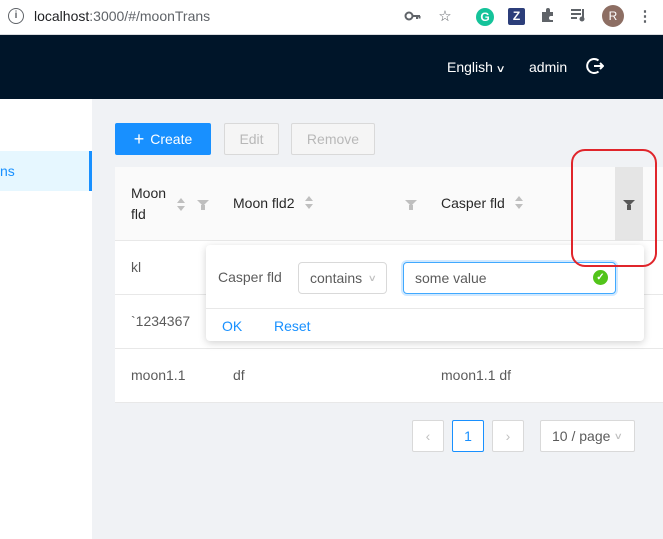 The height and width of the screenshot is (539, 663). Describe the element at coordinates (333, 139) in the screenshot. I see `remove-button: Remove` at that location.